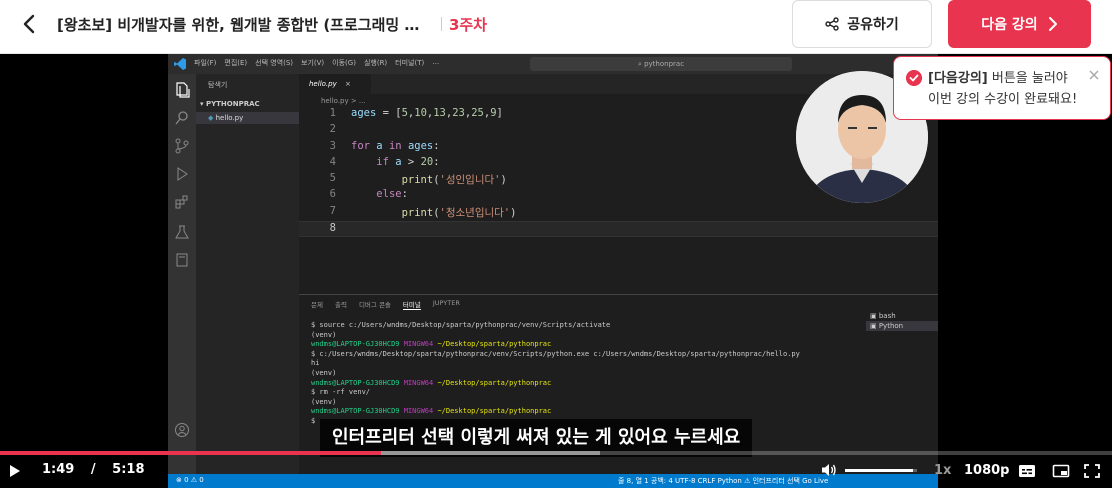 This screenshot has width=1112, height=501. What do you see at coordinates (942, 470) in the screenshot?
I see `playback-speed: 1x` at bounding box center [942, 470].